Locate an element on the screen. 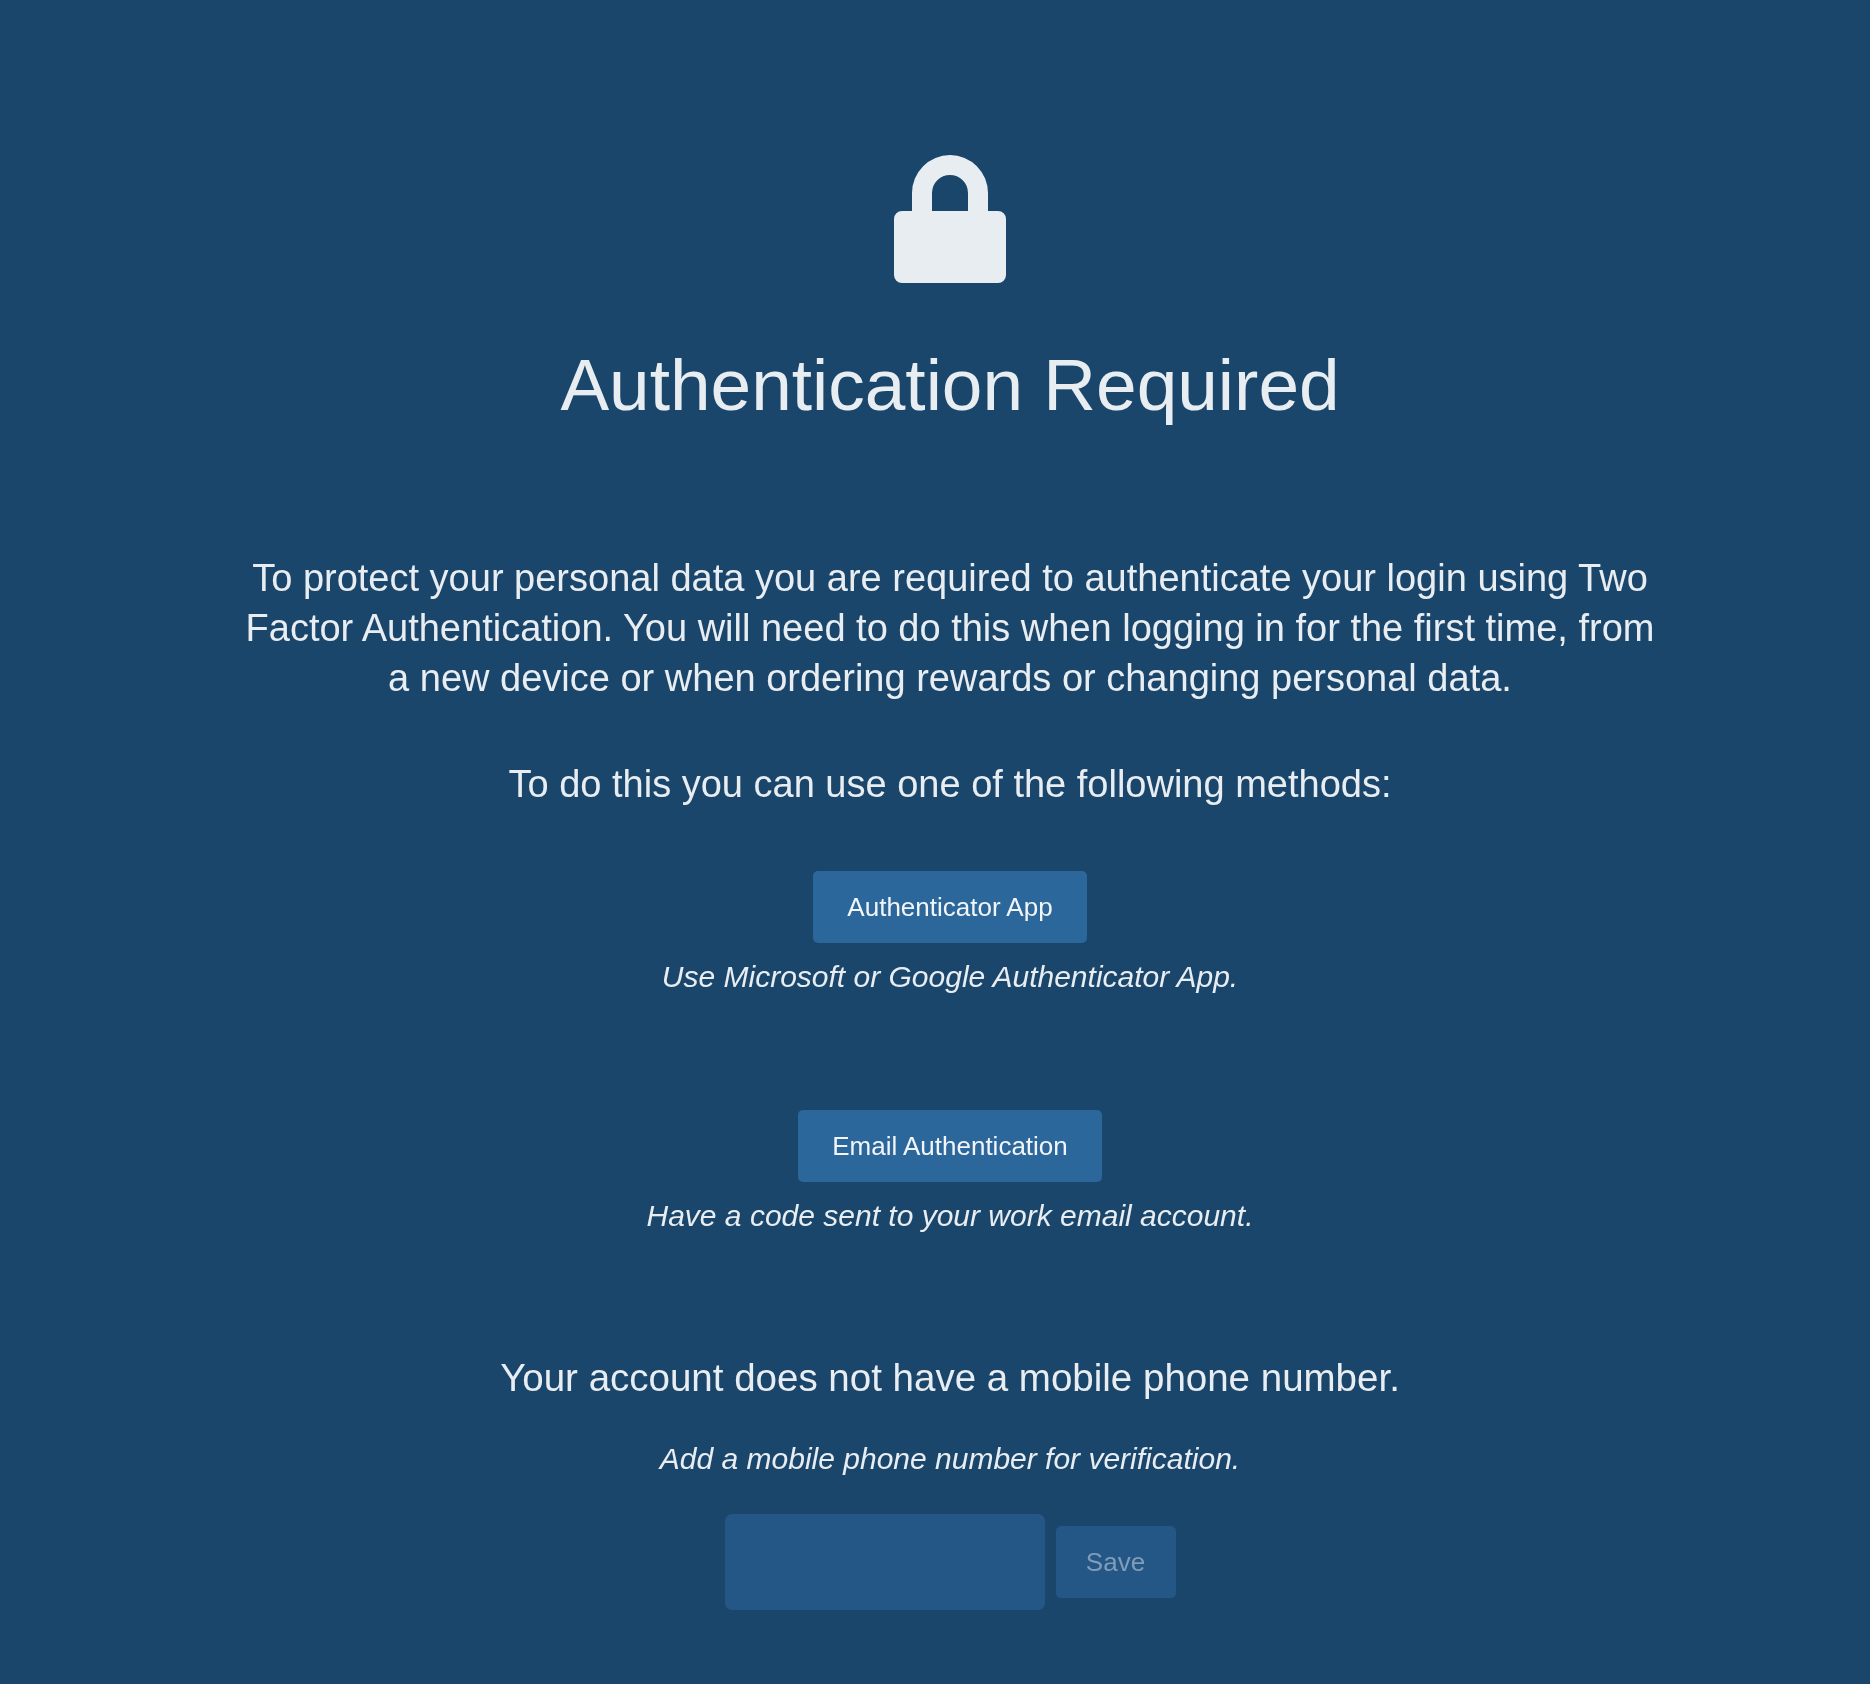  page-title: Authentication Required is located at coordinates (950, 385).